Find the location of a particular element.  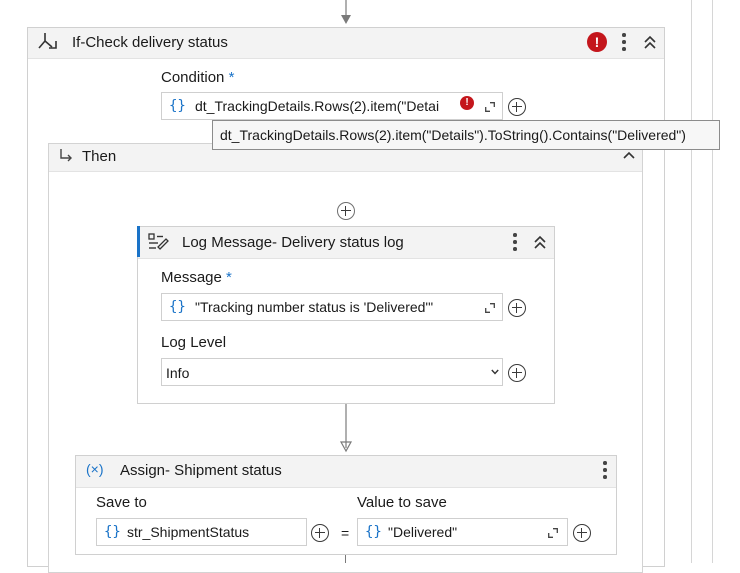

chevron-down-icon is located at coordinates (495, 372).